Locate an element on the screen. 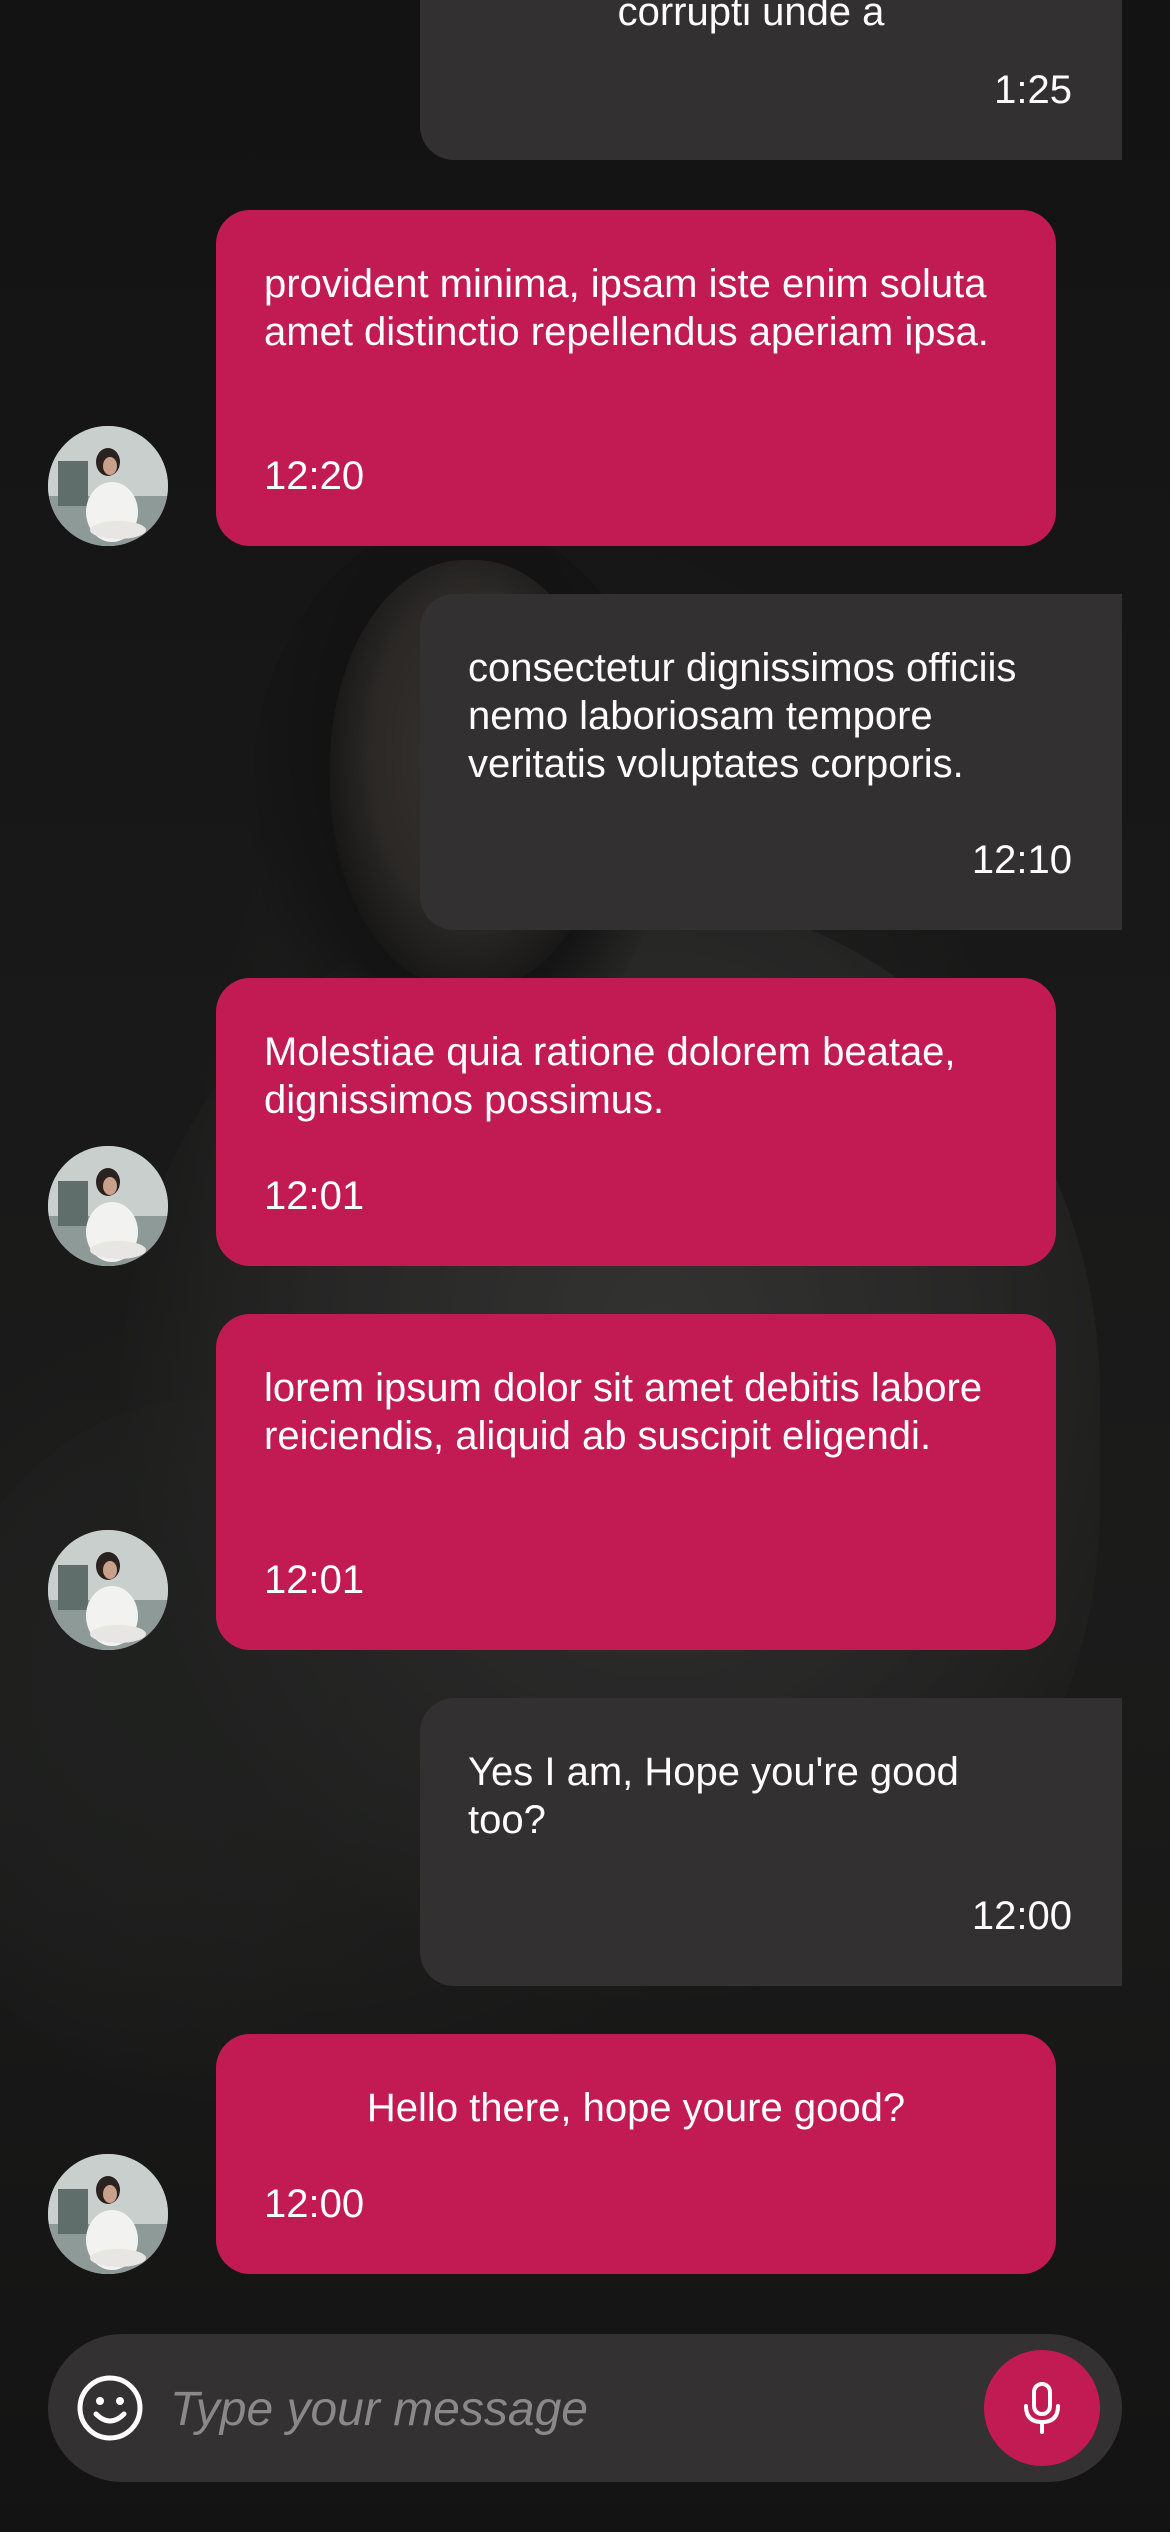  outgoing-message: corrupti unde a 1:25 is located at coordinates (771, 80).